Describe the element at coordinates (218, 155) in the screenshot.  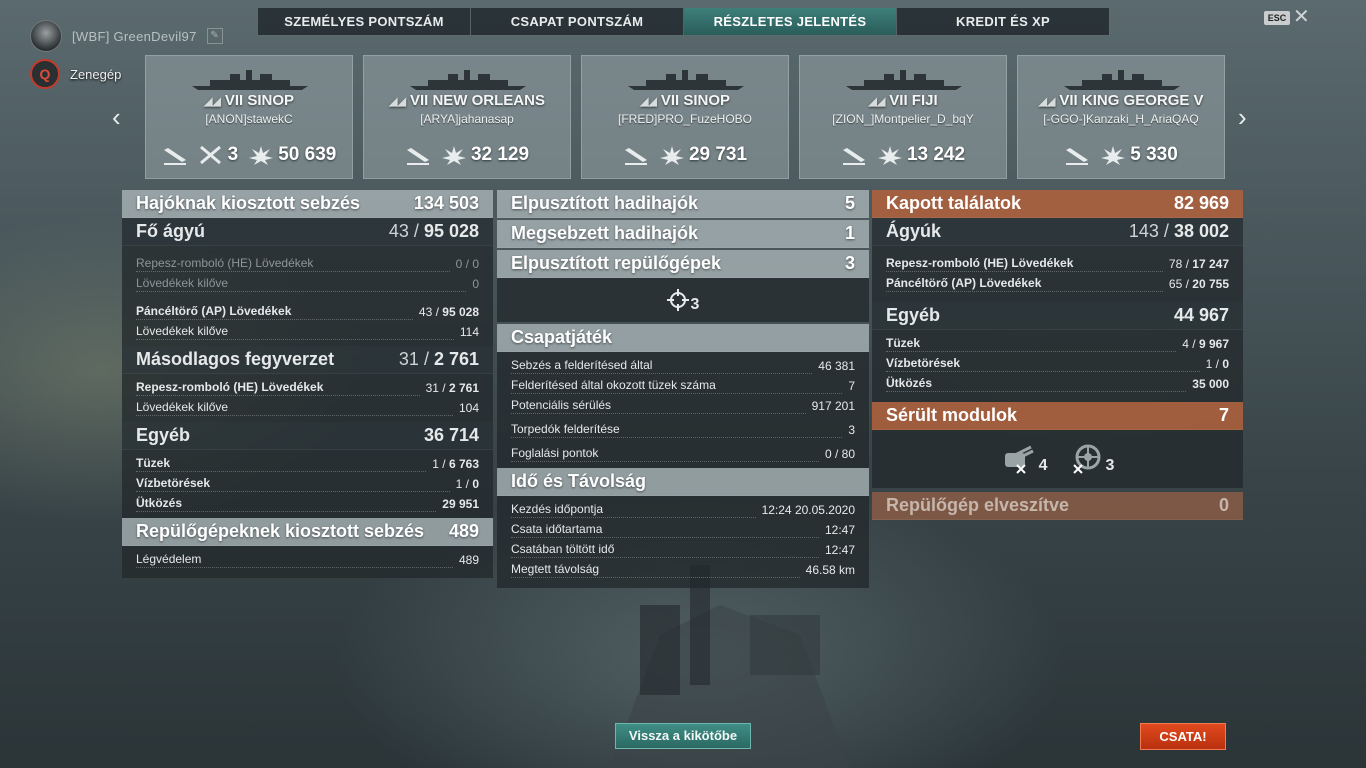
I see `kills-stat: 3` at that location.